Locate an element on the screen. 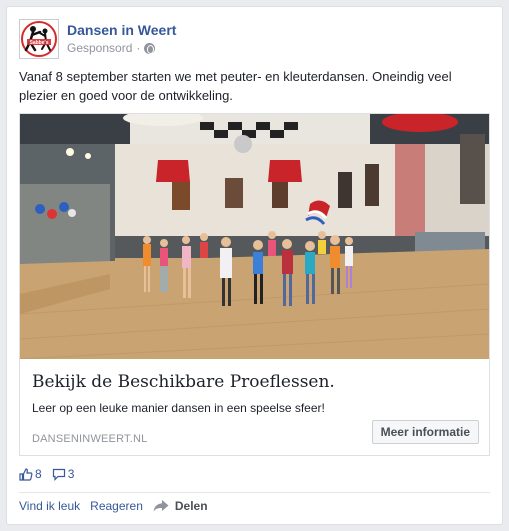 The height and width of the screenshot is (531, 509). comment-link: Reageren is located at coordinates (116, 506).